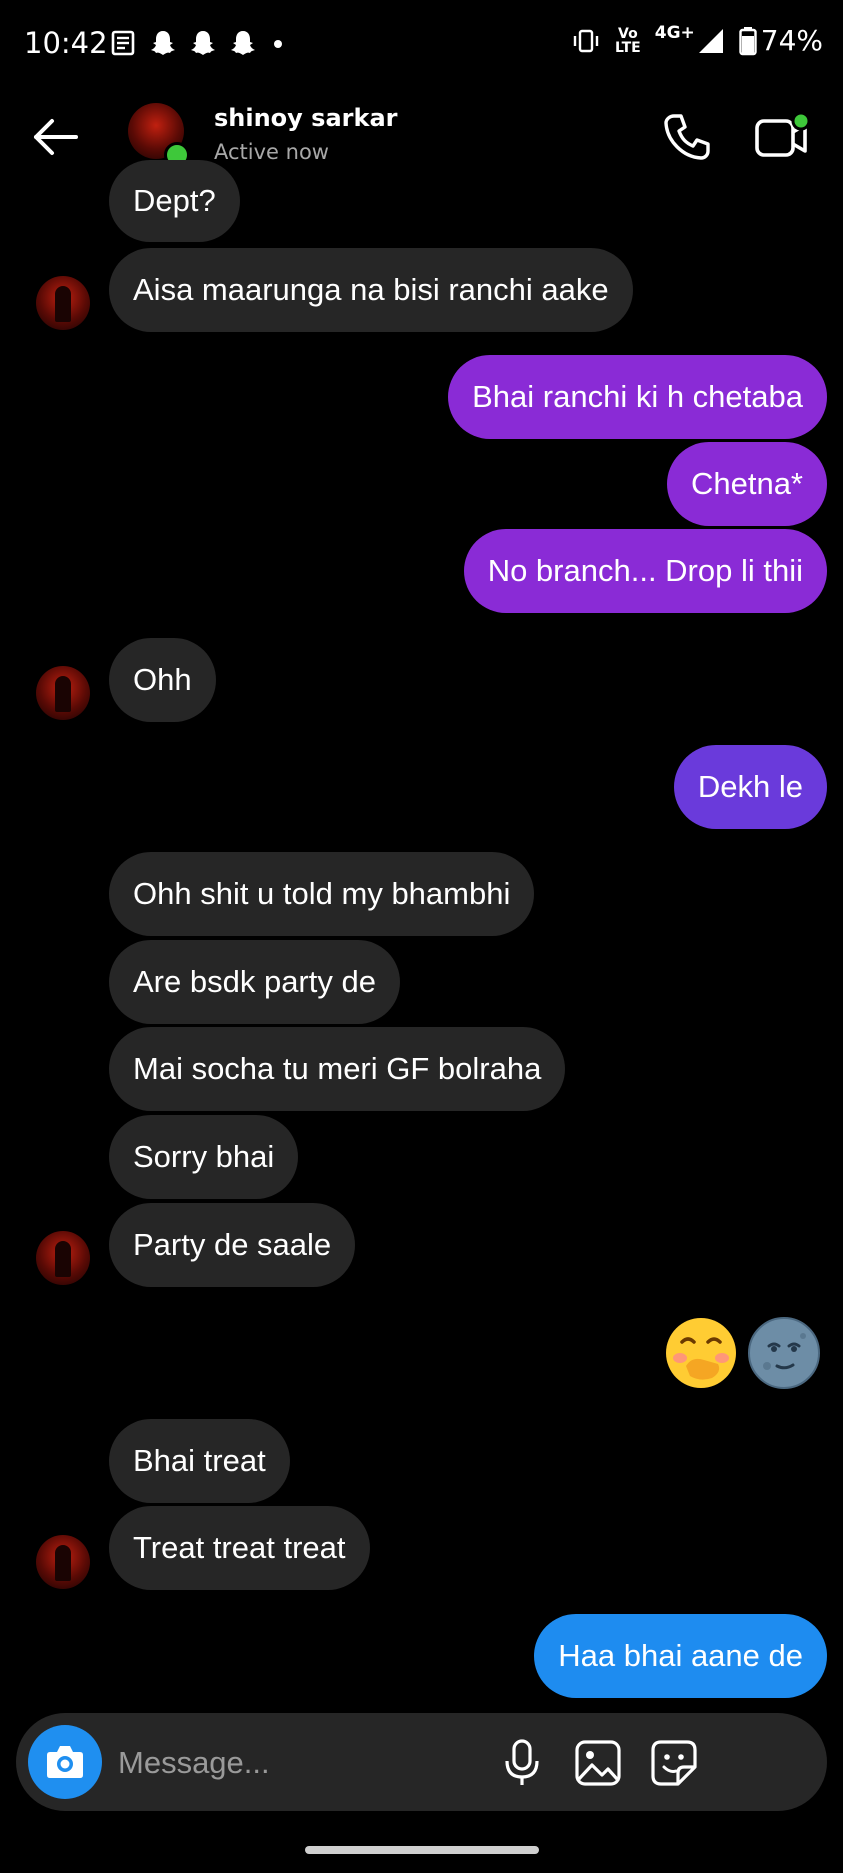 The width and height of the screenshot is (843, 1873). What do you see at coordinates (781, 137) in the screenshot?
I see `video-icon` at bounding box center [781, 137].